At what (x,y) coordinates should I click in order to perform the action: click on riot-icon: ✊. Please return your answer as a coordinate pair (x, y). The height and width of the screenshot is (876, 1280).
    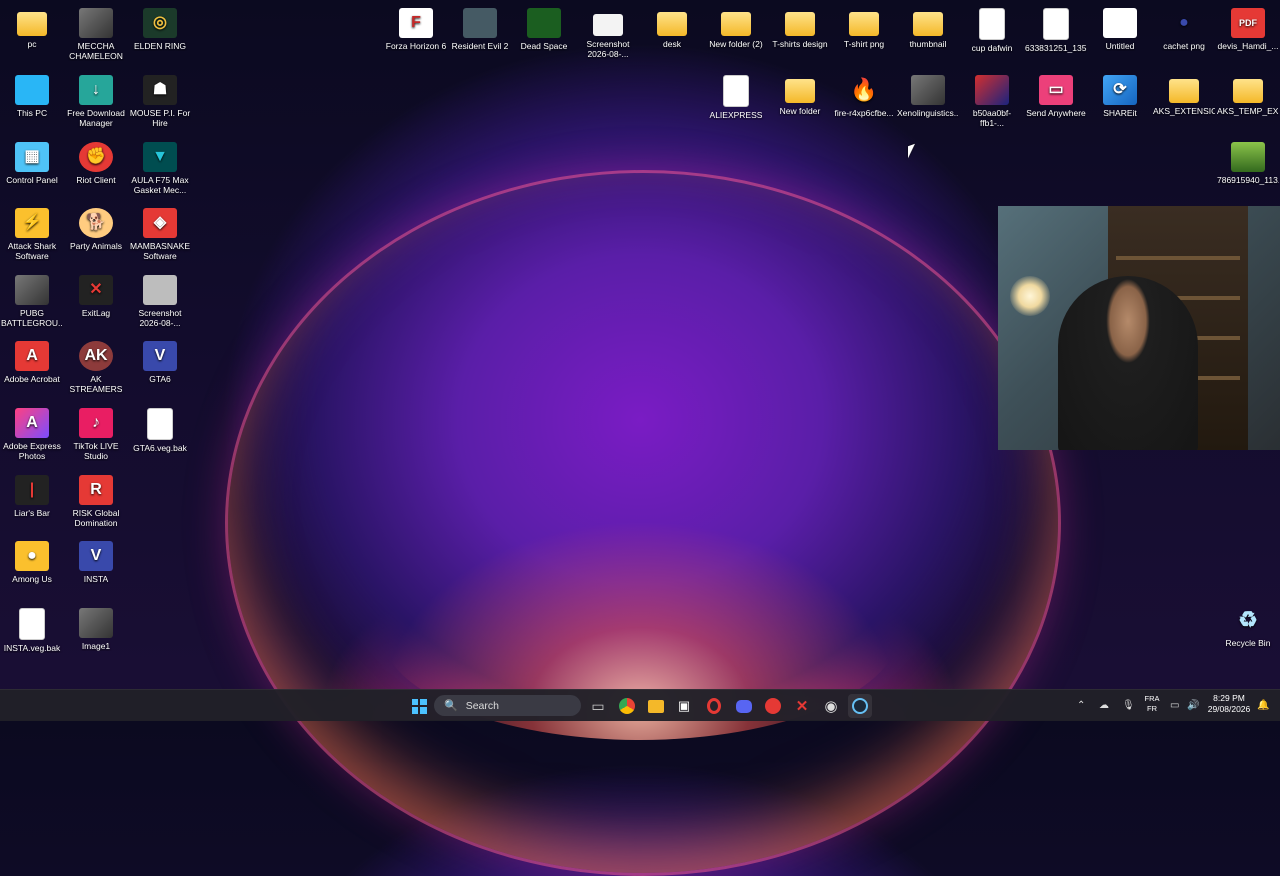
    Looking at the image, I should click on (96, 157).